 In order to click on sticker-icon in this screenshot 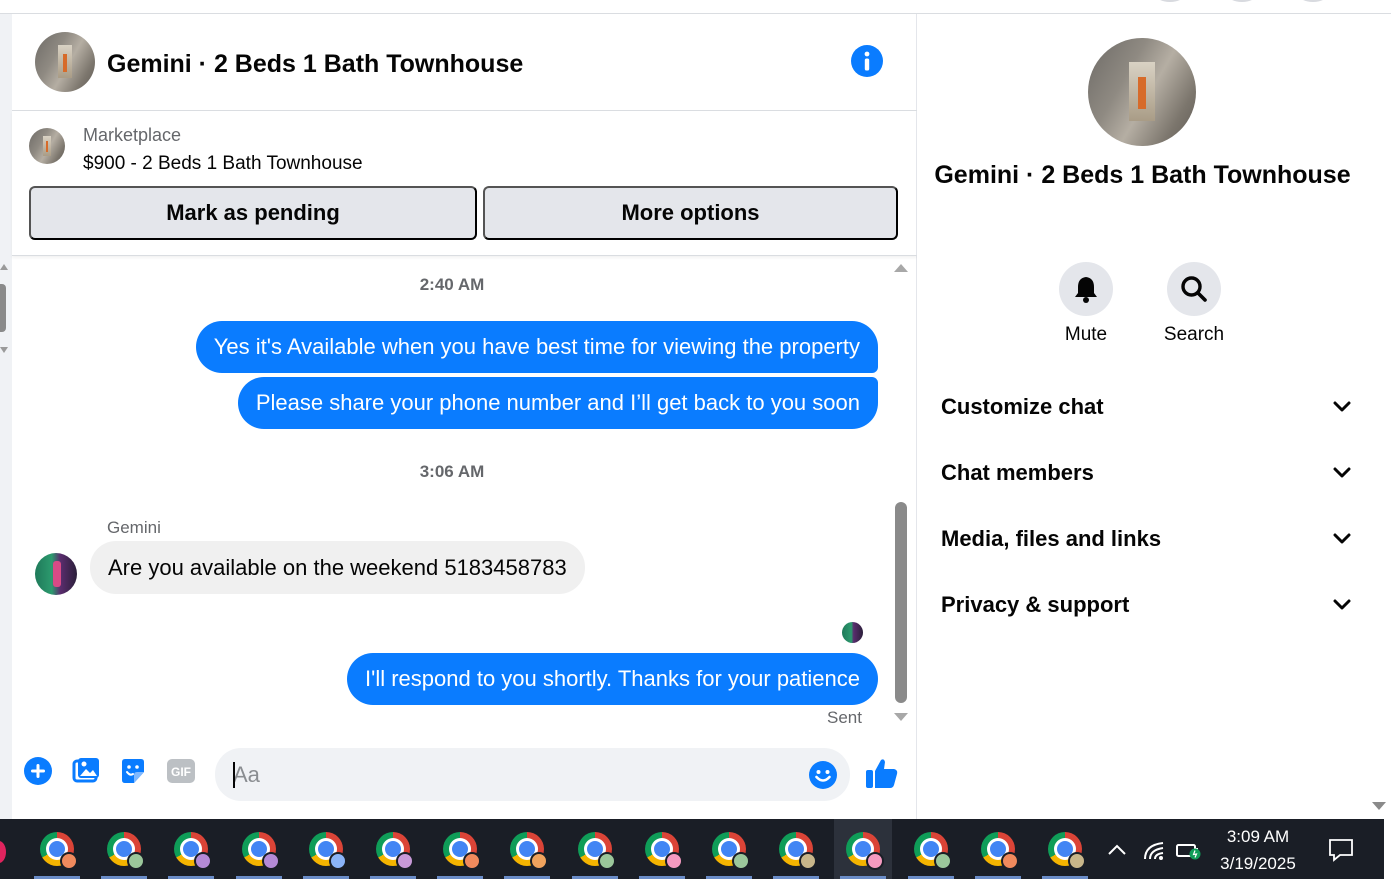, I will do `click(133, 771)`.